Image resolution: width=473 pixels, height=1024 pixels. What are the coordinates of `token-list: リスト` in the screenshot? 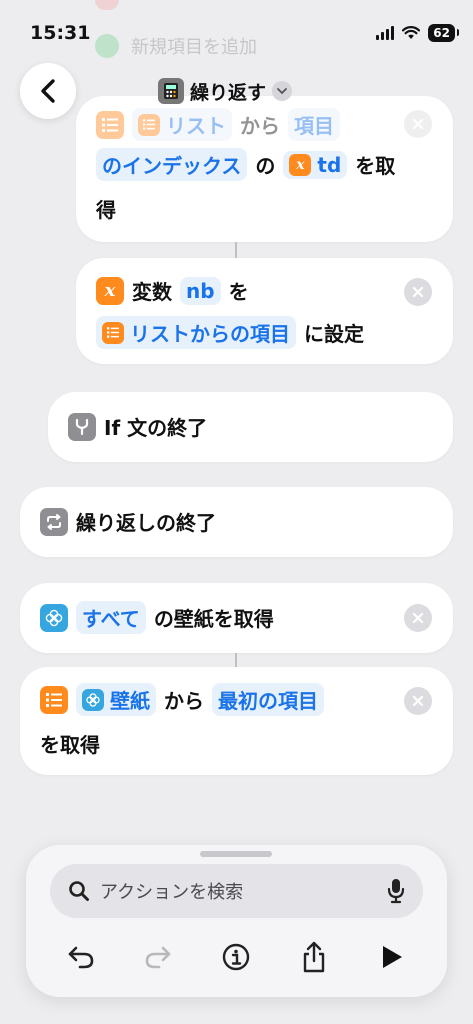 It's located at (182, 124).